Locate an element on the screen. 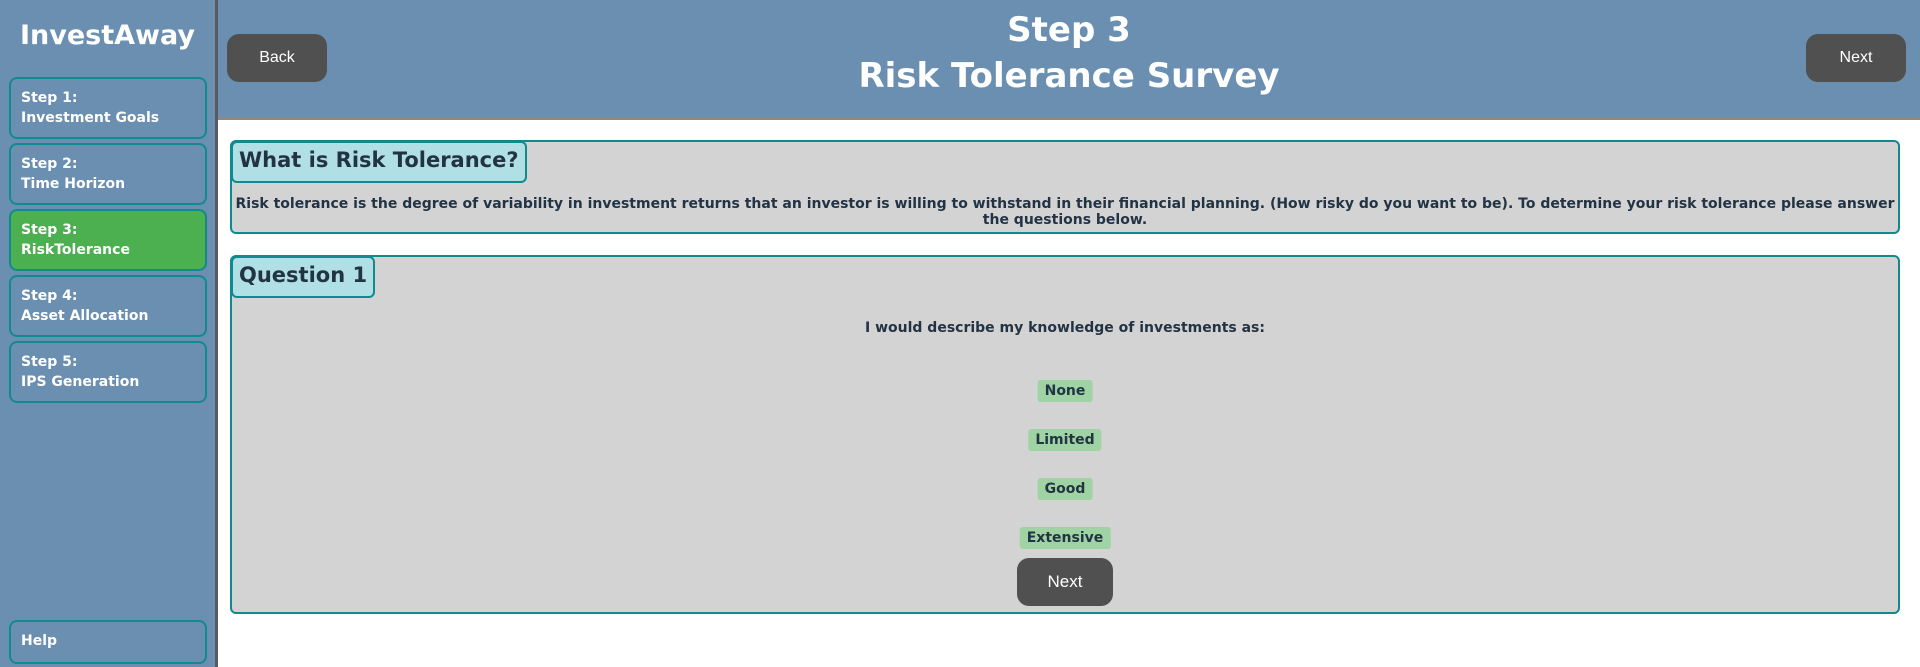 The image size is (1920, 667). question-next-button: Next is located at coordinates (1065, 582).